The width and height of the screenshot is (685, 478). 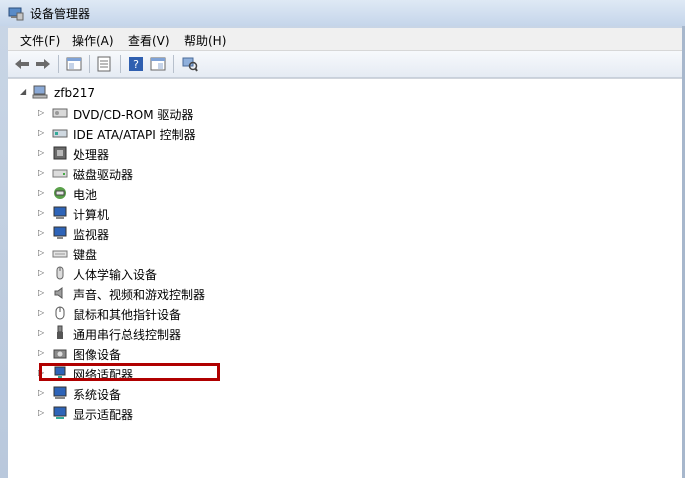 What do you see at coordinates (74, 64) in the screenshot?
I see `show-hide-tree-icon` at bounding box center [74, 64].